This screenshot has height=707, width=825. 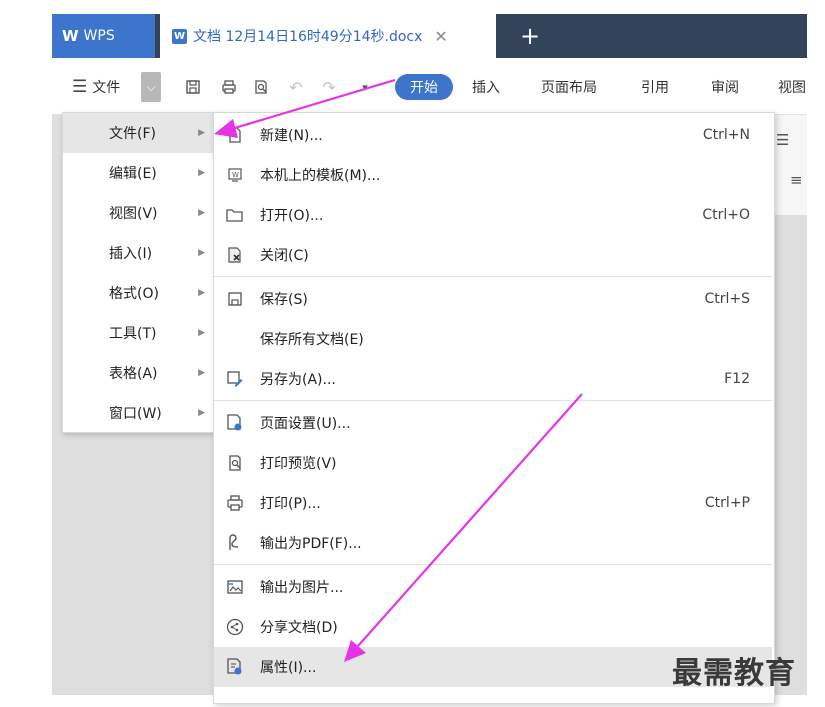 What do you see at coordinates (470, 520) in the screenshot?
I see `arrow-line-to-properties` at bounding box center [470, 520].